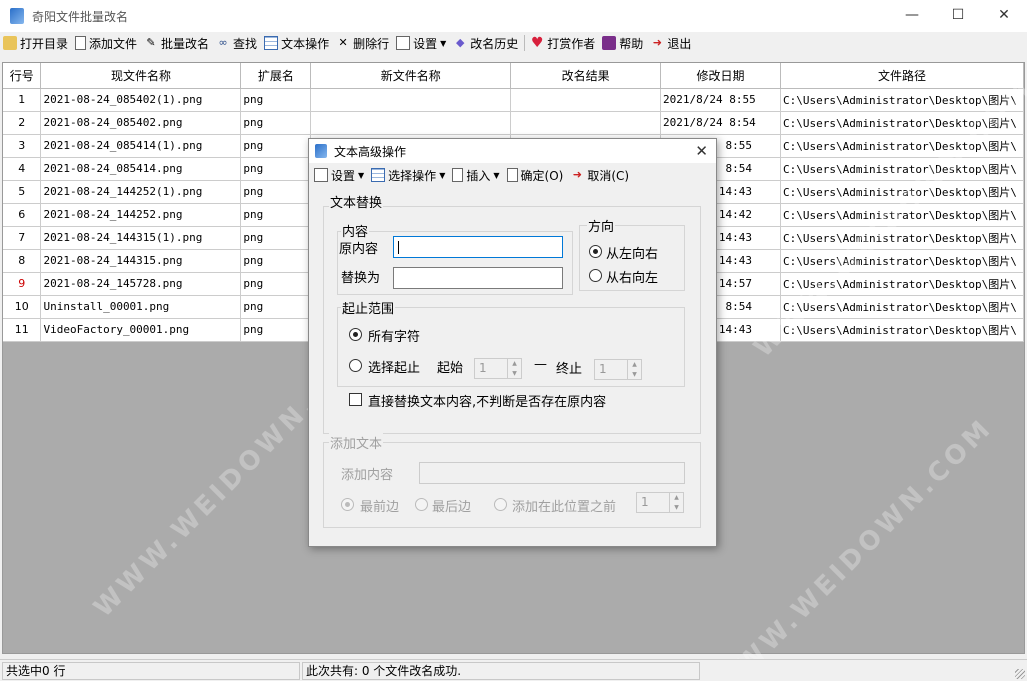  What do you see at coordinates (569, 369) in the screenshot?
I see `end-label: 终止` at bounding box center [569, 369].